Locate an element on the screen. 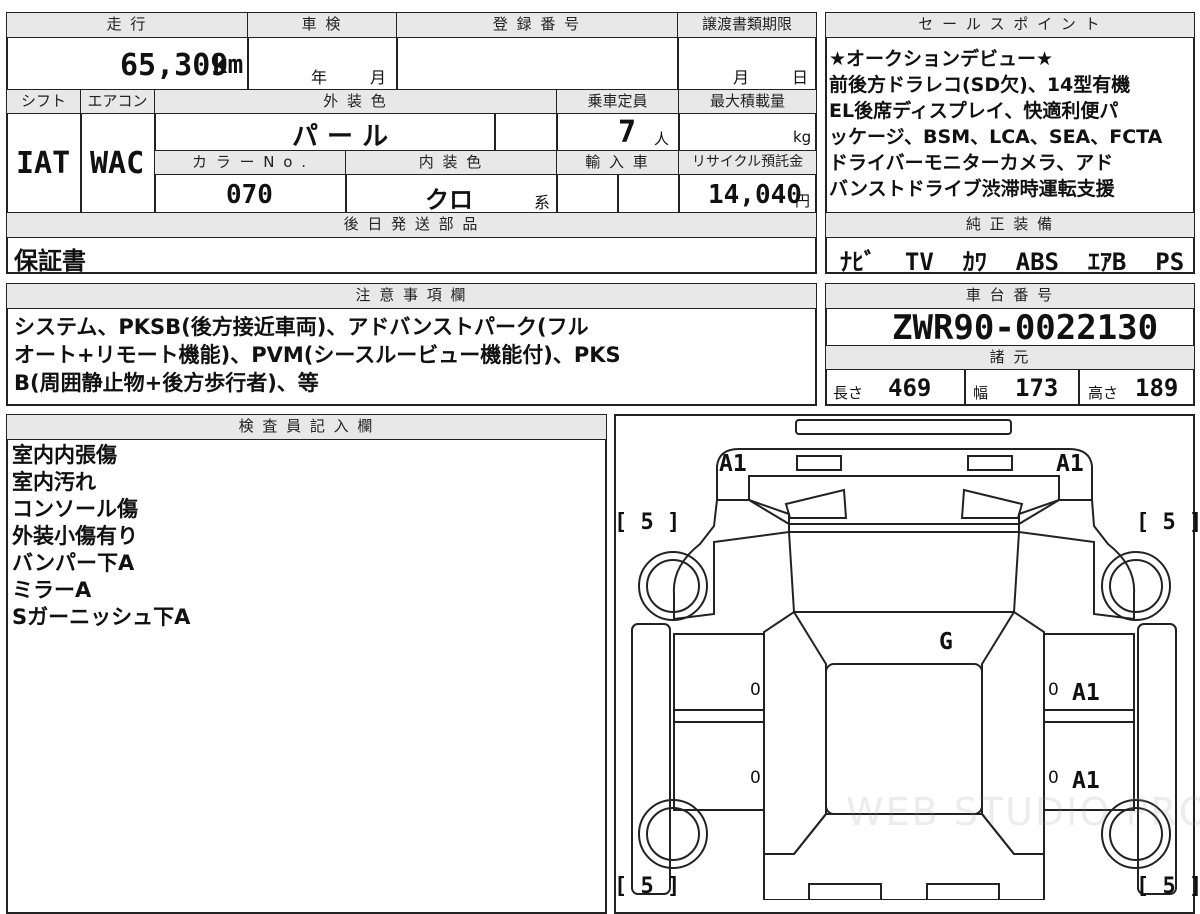 This screenshot has width=1200, height=914. header-standard-equipment: 純 正 装 備 is located at coordinates (1010, 225).